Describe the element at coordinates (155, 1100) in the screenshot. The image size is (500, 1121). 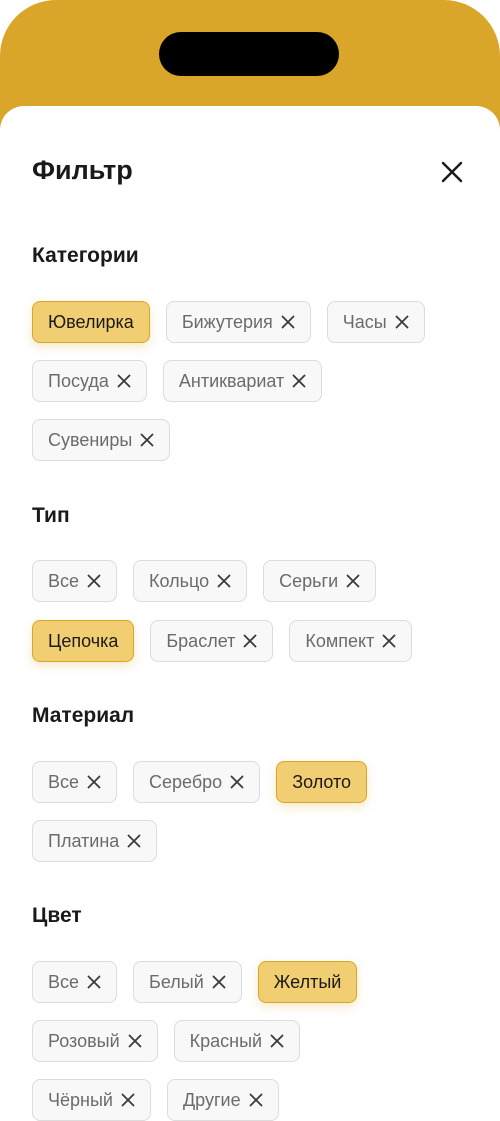
I see `chip-row: Чёрный Другие` at that location.